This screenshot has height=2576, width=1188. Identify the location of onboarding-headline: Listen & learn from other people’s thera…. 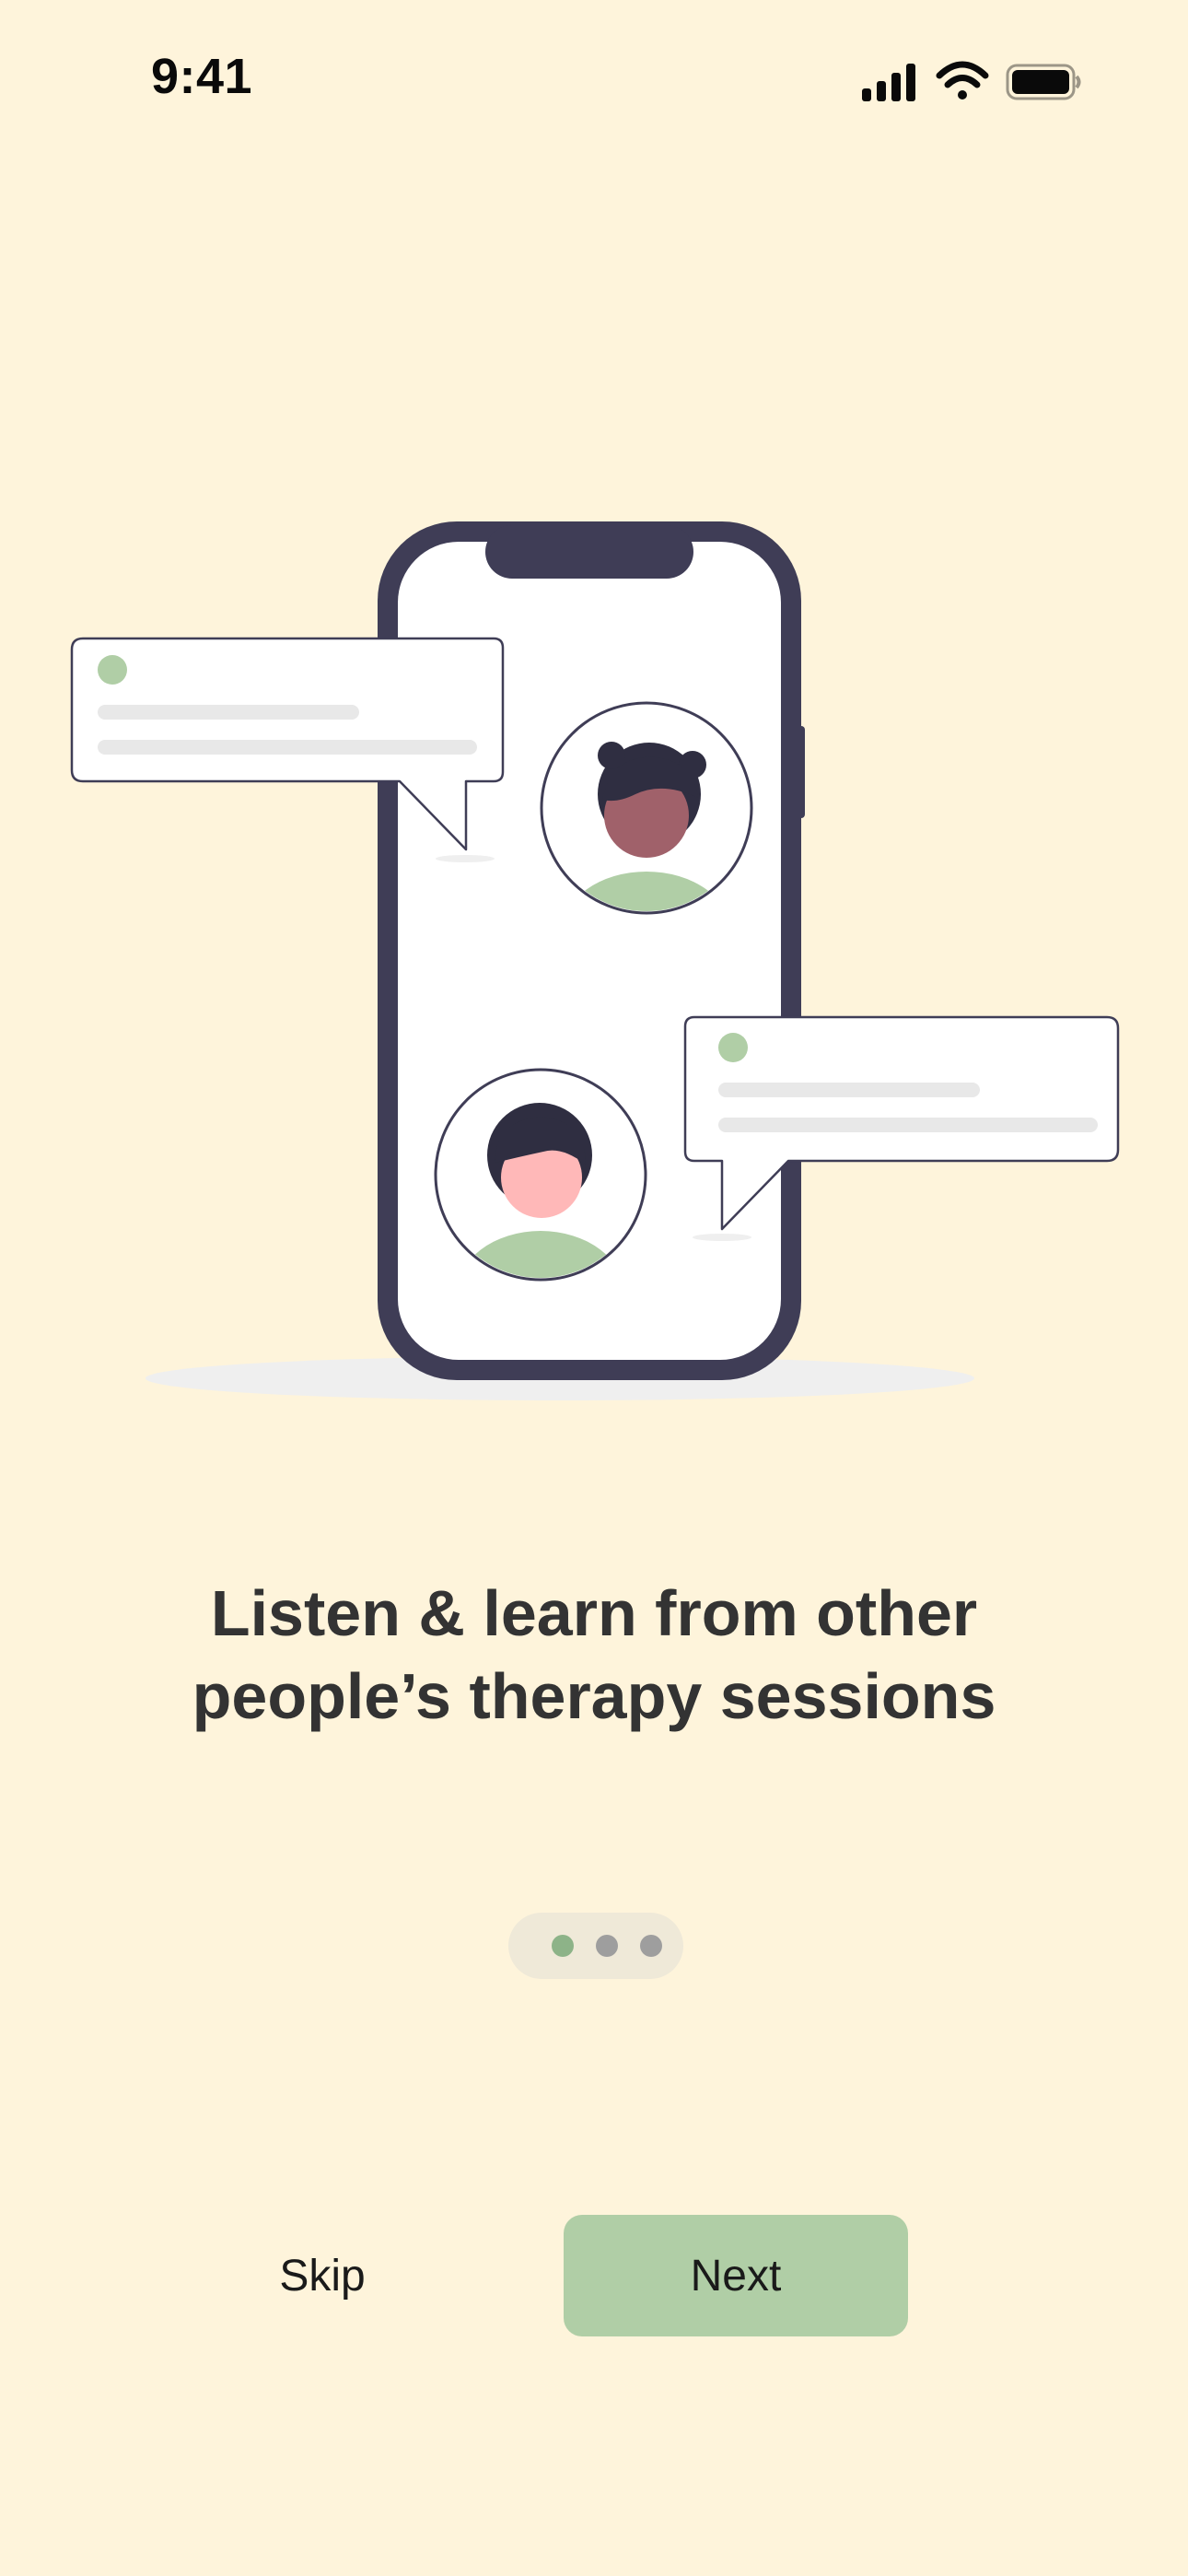
(594, 1655).